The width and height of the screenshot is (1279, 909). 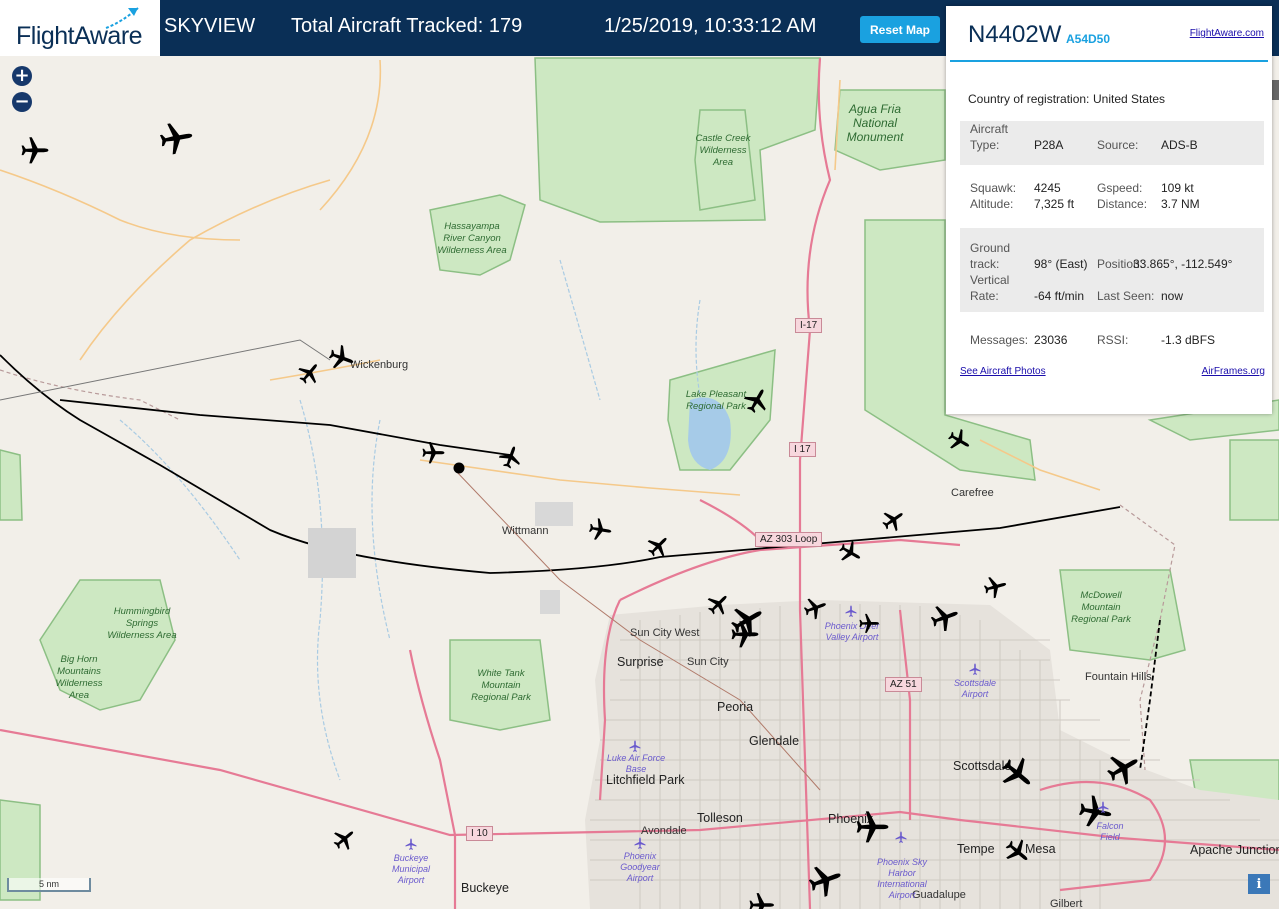 What do you see at coordinates (407, 26) in the screenshot?
I see `aircraft-count: Total Aircraft Tracked: 179` at bounding box center [407, 26].